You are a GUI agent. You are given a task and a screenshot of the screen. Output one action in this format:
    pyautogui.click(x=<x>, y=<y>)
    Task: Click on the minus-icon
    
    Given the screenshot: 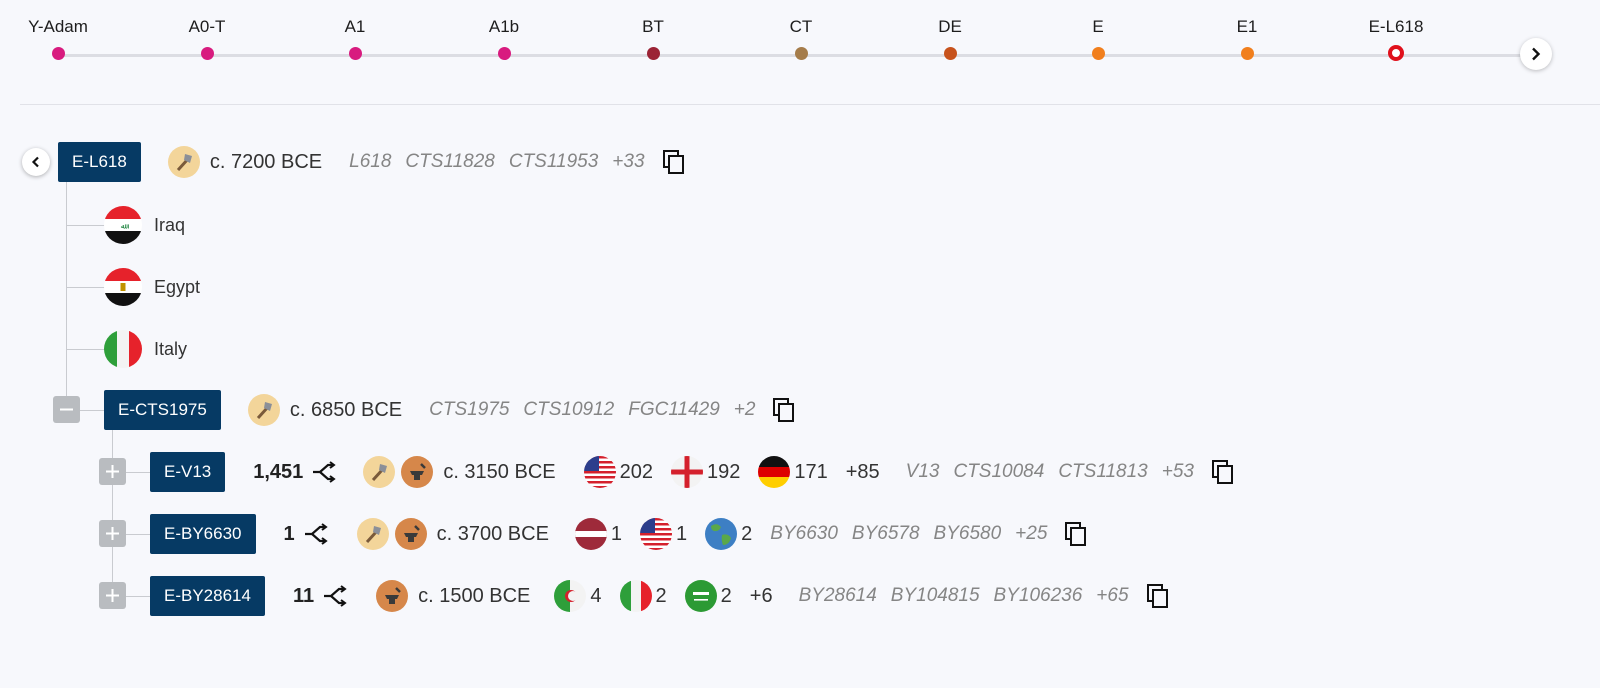 What is the action you would take?
    pyautogui.click(x=66, y=409)
    